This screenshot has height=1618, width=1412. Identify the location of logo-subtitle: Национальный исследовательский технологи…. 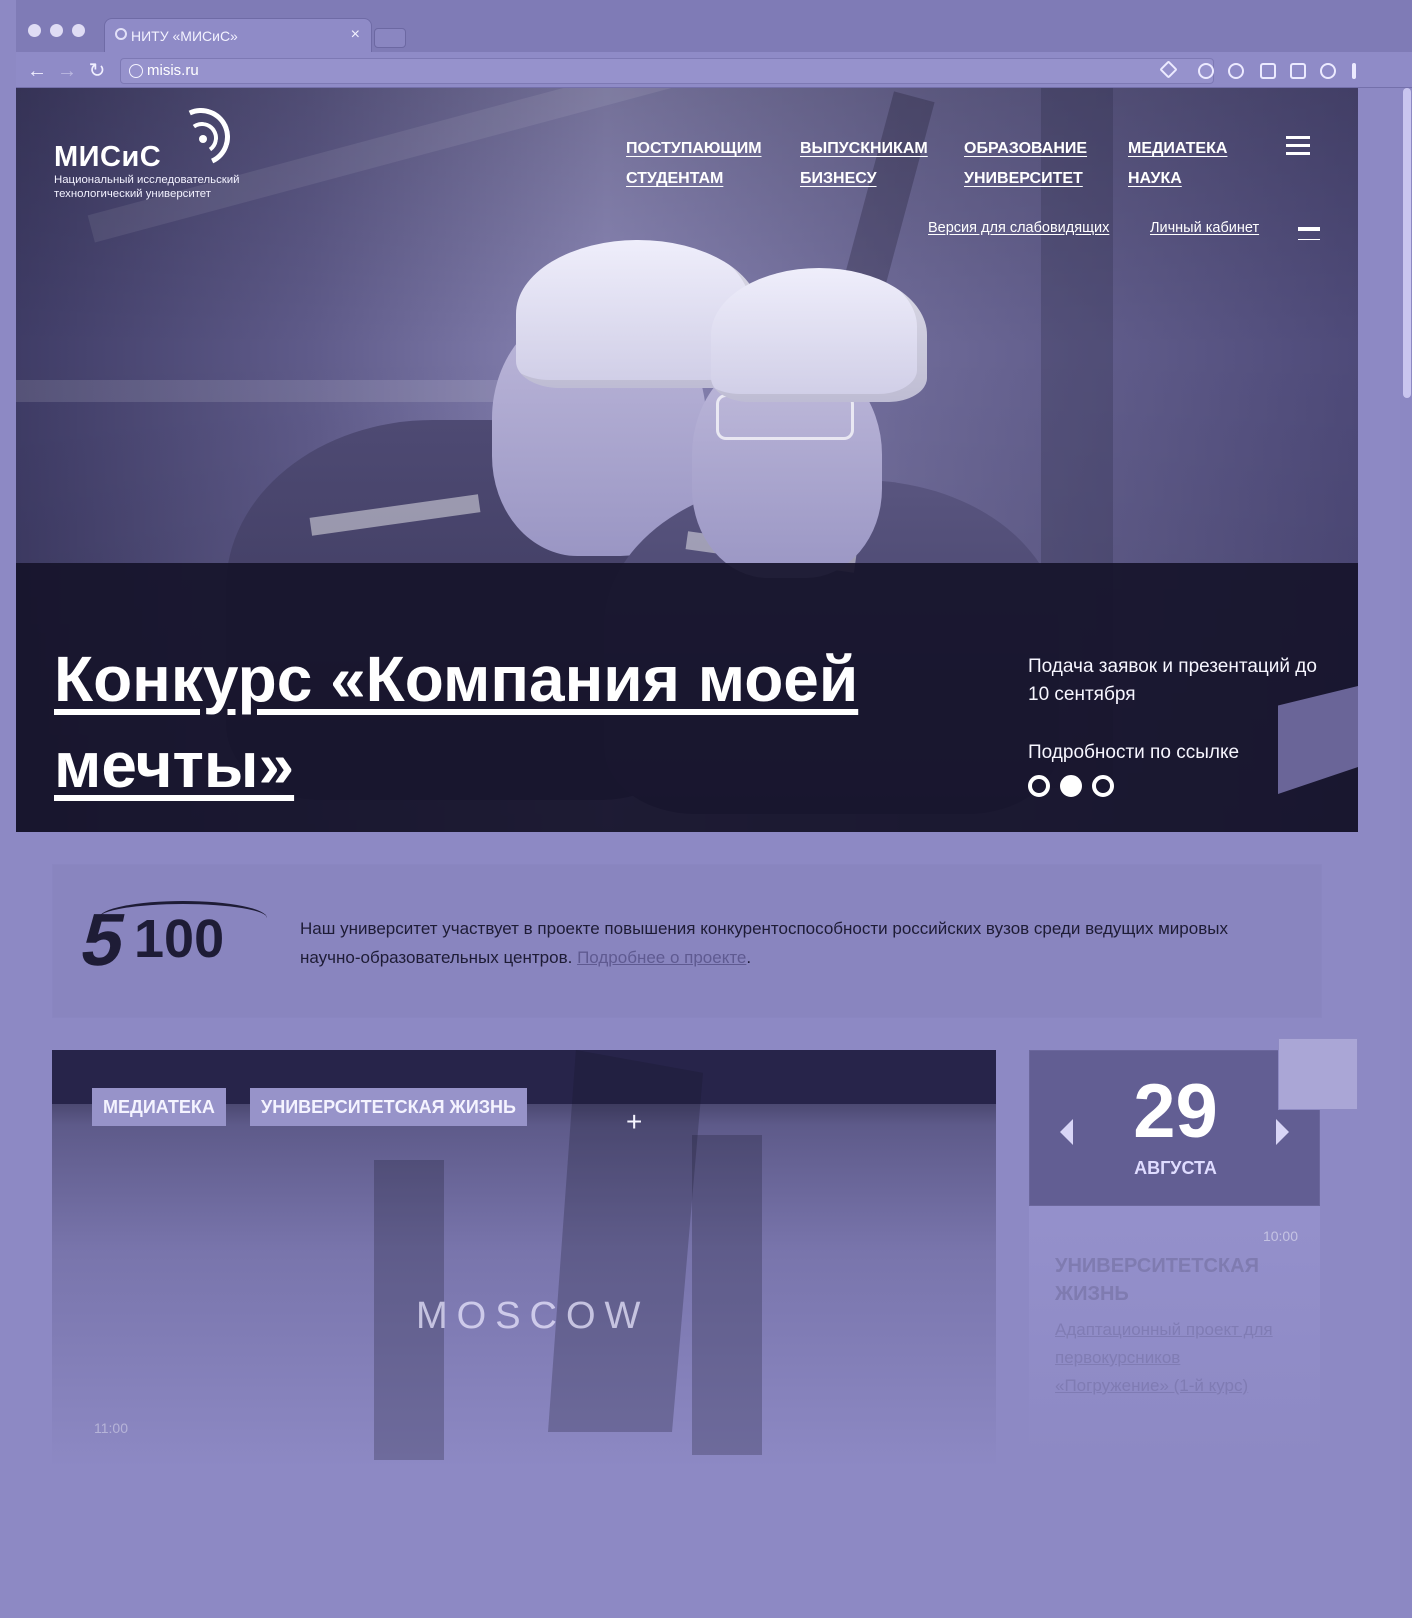
(147, 187).